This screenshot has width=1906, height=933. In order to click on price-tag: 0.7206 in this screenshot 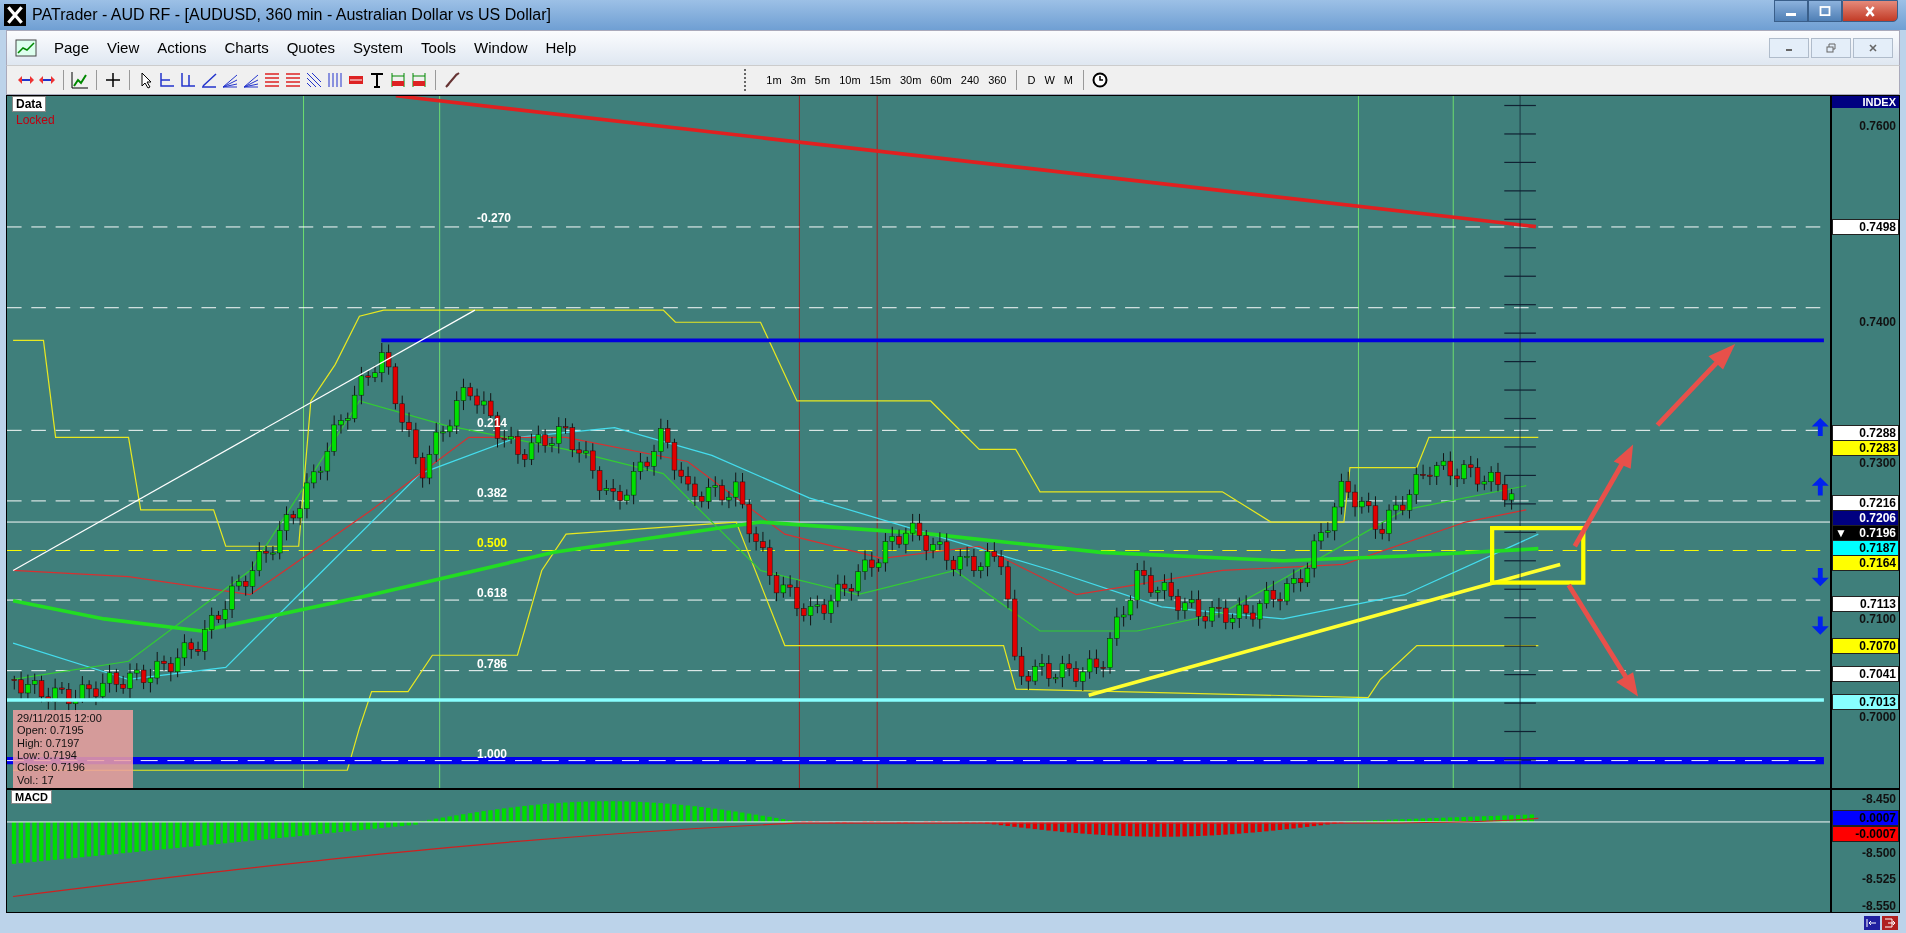, I will do `click(1865, 518)`.